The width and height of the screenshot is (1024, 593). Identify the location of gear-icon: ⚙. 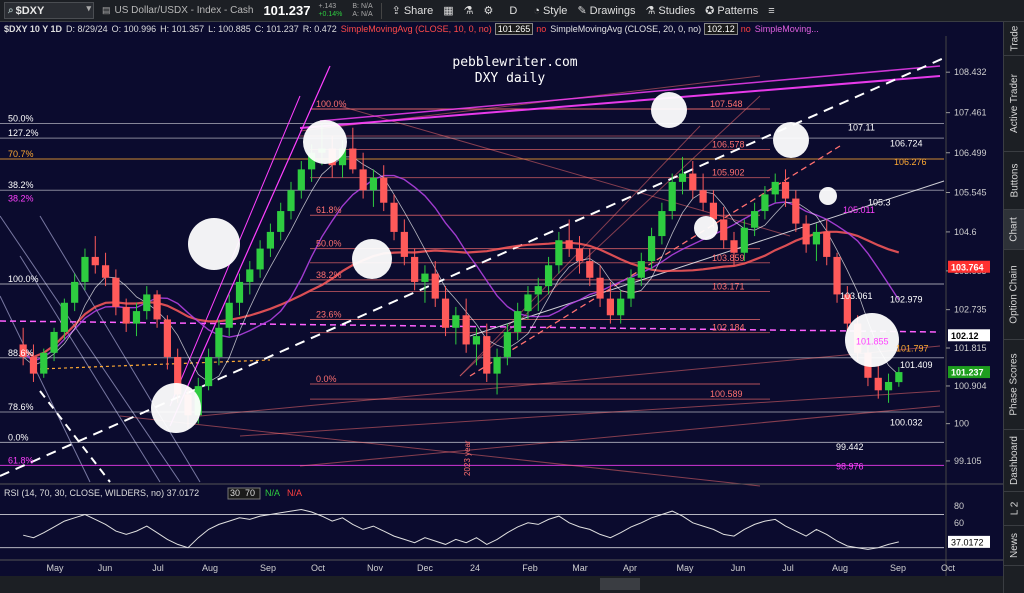
(488, 11).